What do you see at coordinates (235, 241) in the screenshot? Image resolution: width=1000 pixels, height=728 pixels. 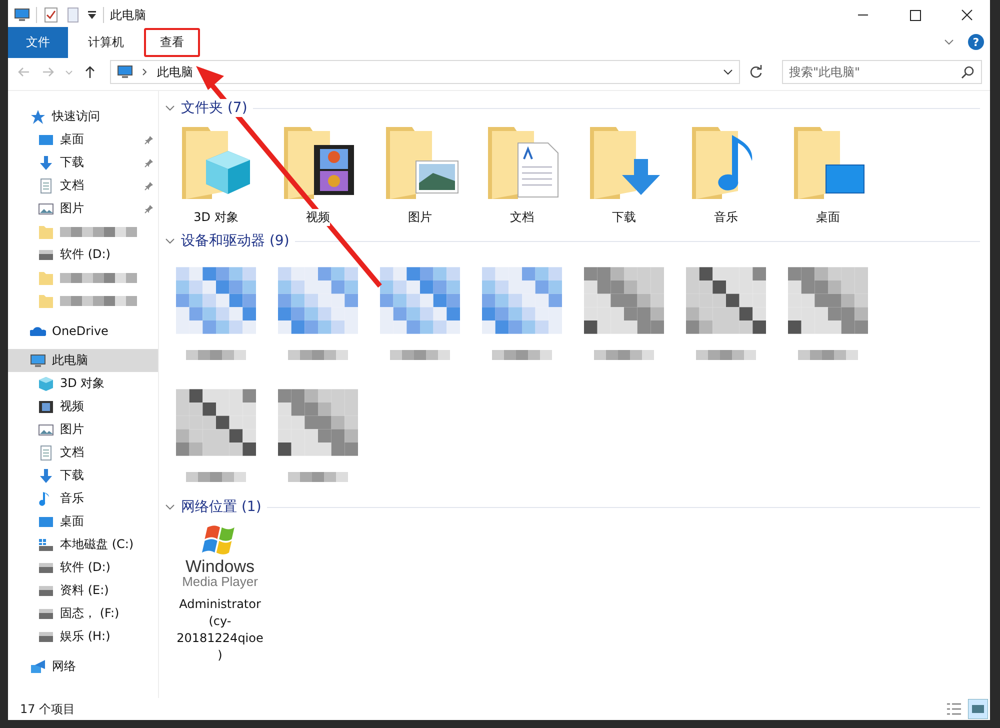 I see `section-title: 设备和驱动器 (9)` at bounding box center [235, 241].